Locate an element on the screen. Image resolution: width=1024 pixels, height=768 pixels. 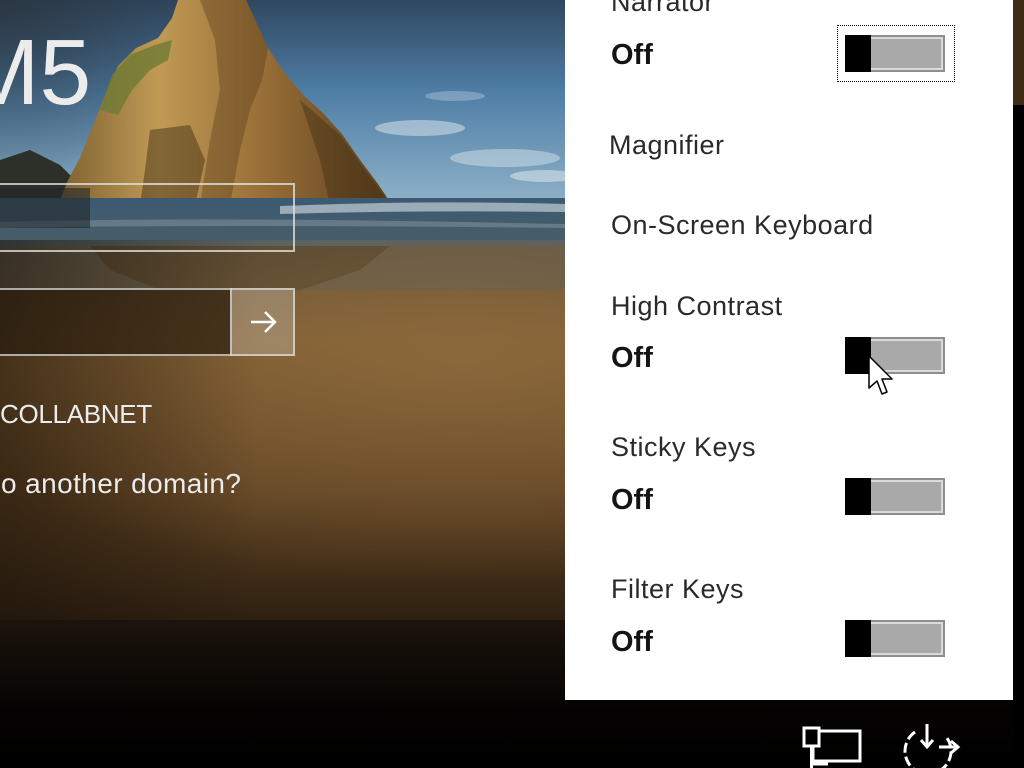
narrator-toggle is located at coordinates (896, 53).